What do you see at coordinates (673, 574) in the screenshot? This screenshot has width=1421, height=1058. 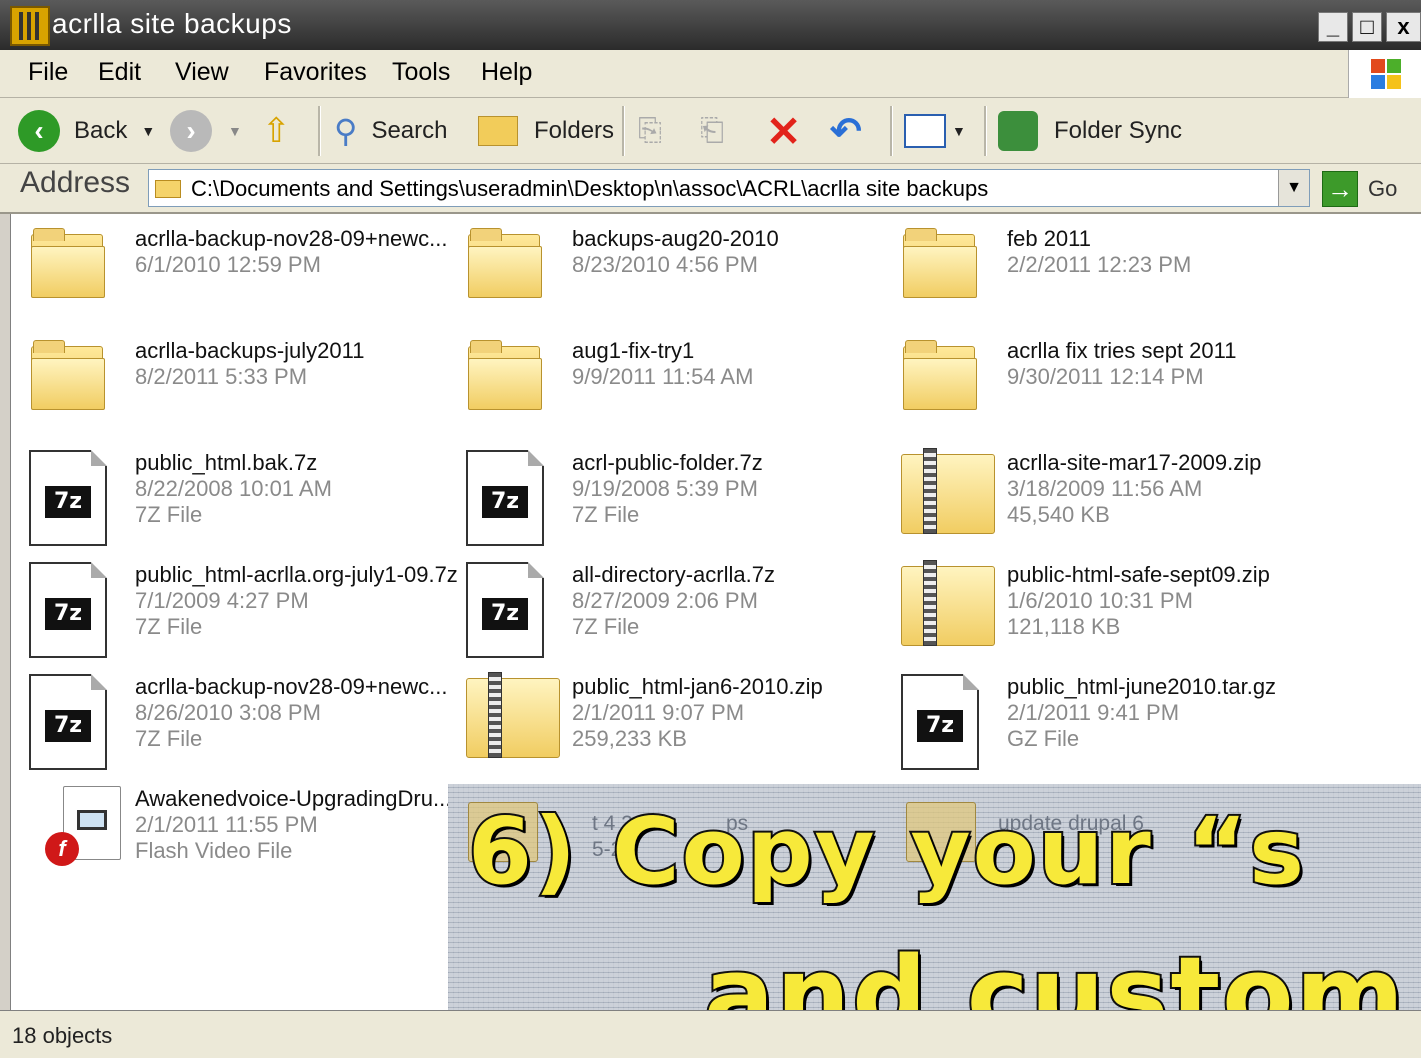 I see `file-name: all-directory-acrlla.7z` at bounding box center [673, 574].